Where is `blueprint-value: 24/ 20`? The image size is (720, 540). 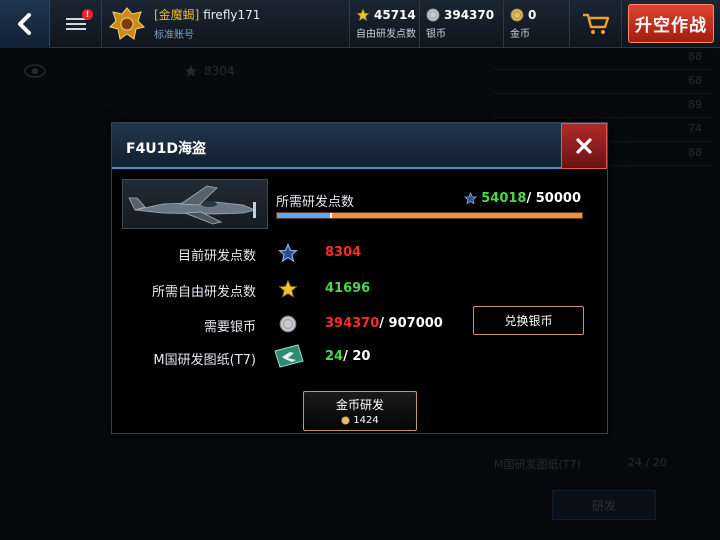
blueprint-value: 24/ 20 is located at coordinates (347, 356).